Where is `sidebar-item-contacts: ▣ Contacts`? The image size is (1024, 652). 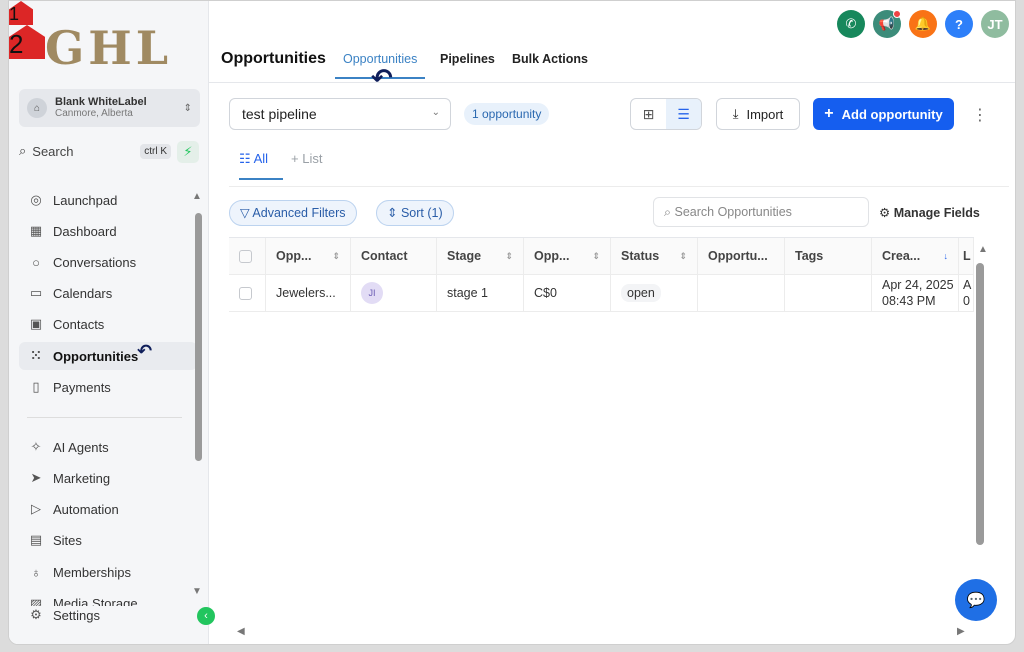
sidebar-item-contacts: ▣ Contacts is located at coordinates (108, 324).